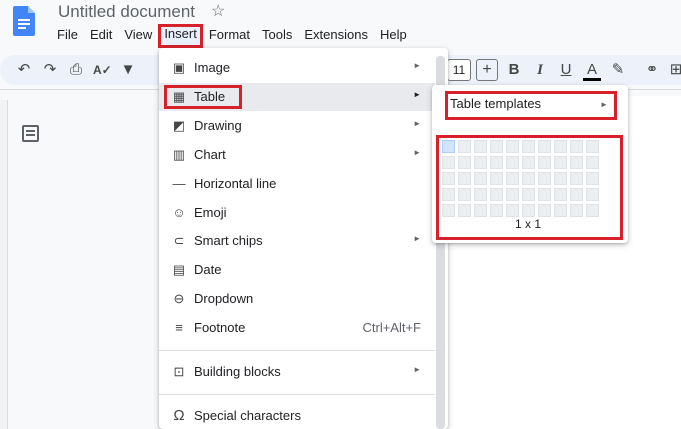 This screenshot has width=681, height=429. I want to click on star-outline-icon: ☆, so click(218, 11).